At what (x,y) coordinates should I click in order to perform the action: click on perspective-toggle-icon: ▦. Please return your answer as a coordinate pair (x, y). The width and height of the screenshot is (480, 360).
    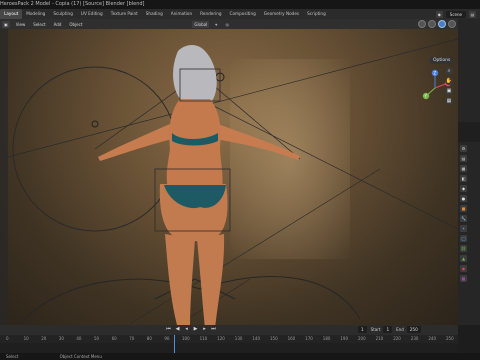
    Looking at the image, I should click on (449, 101).